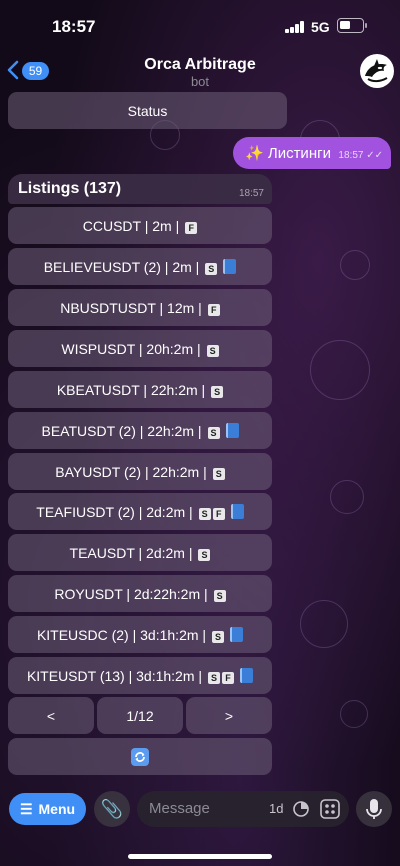  I want to click on listing-button: KITEUSDC (2) | 3d:1h:2m | S, so click(140, 634).